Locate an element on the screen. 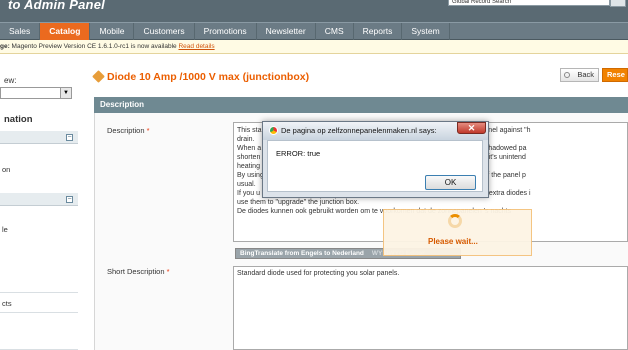 The width and height of the screenshot is (628, 350). nav-mobile: Mobile is located at coordinates (112, 31).